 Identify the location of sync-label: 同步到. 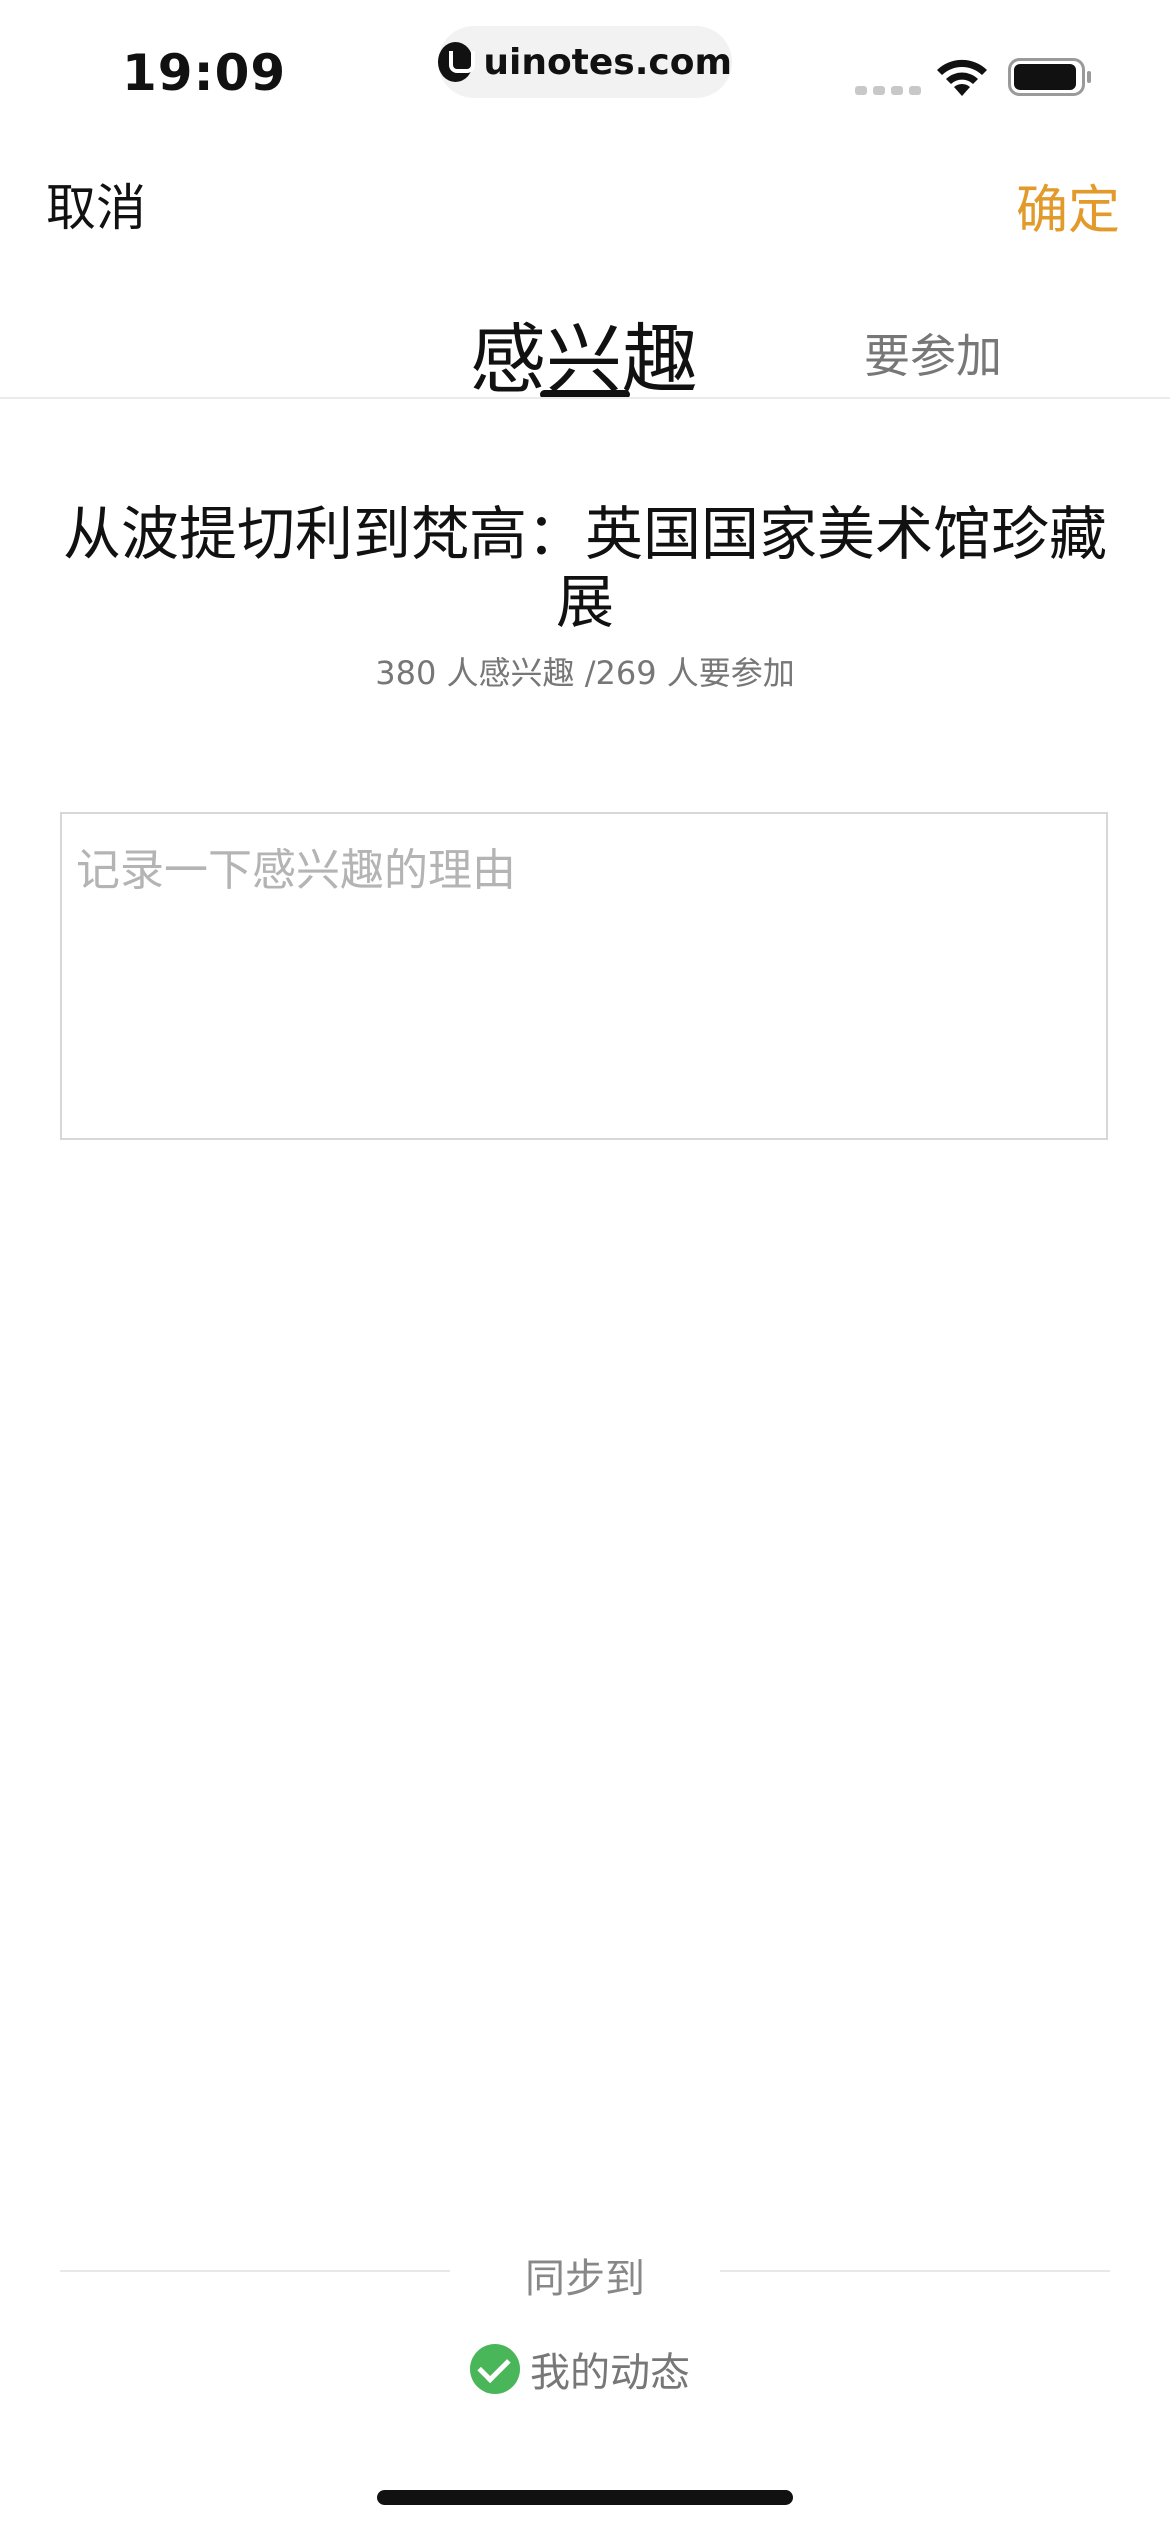
(585, 2279).